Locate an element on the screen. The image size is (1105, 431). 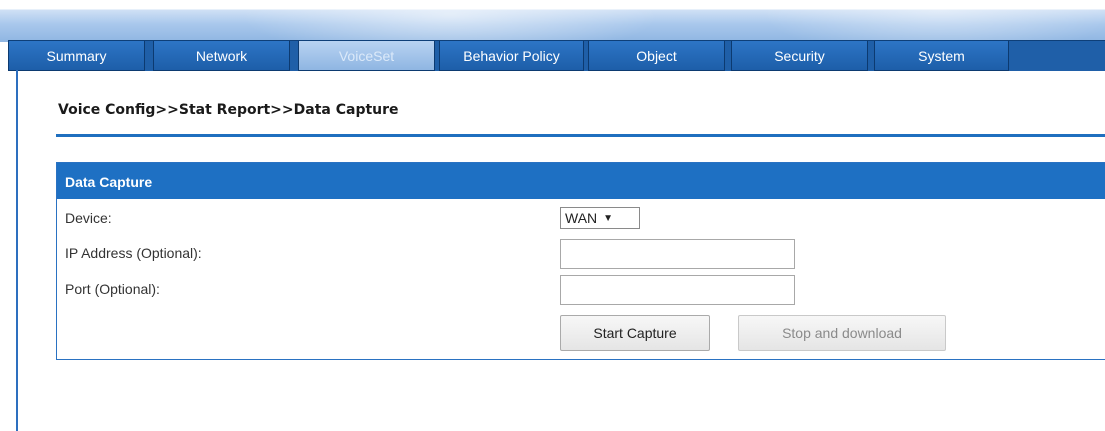
panel-title: Data Capture is located at coordinates (581, 181).